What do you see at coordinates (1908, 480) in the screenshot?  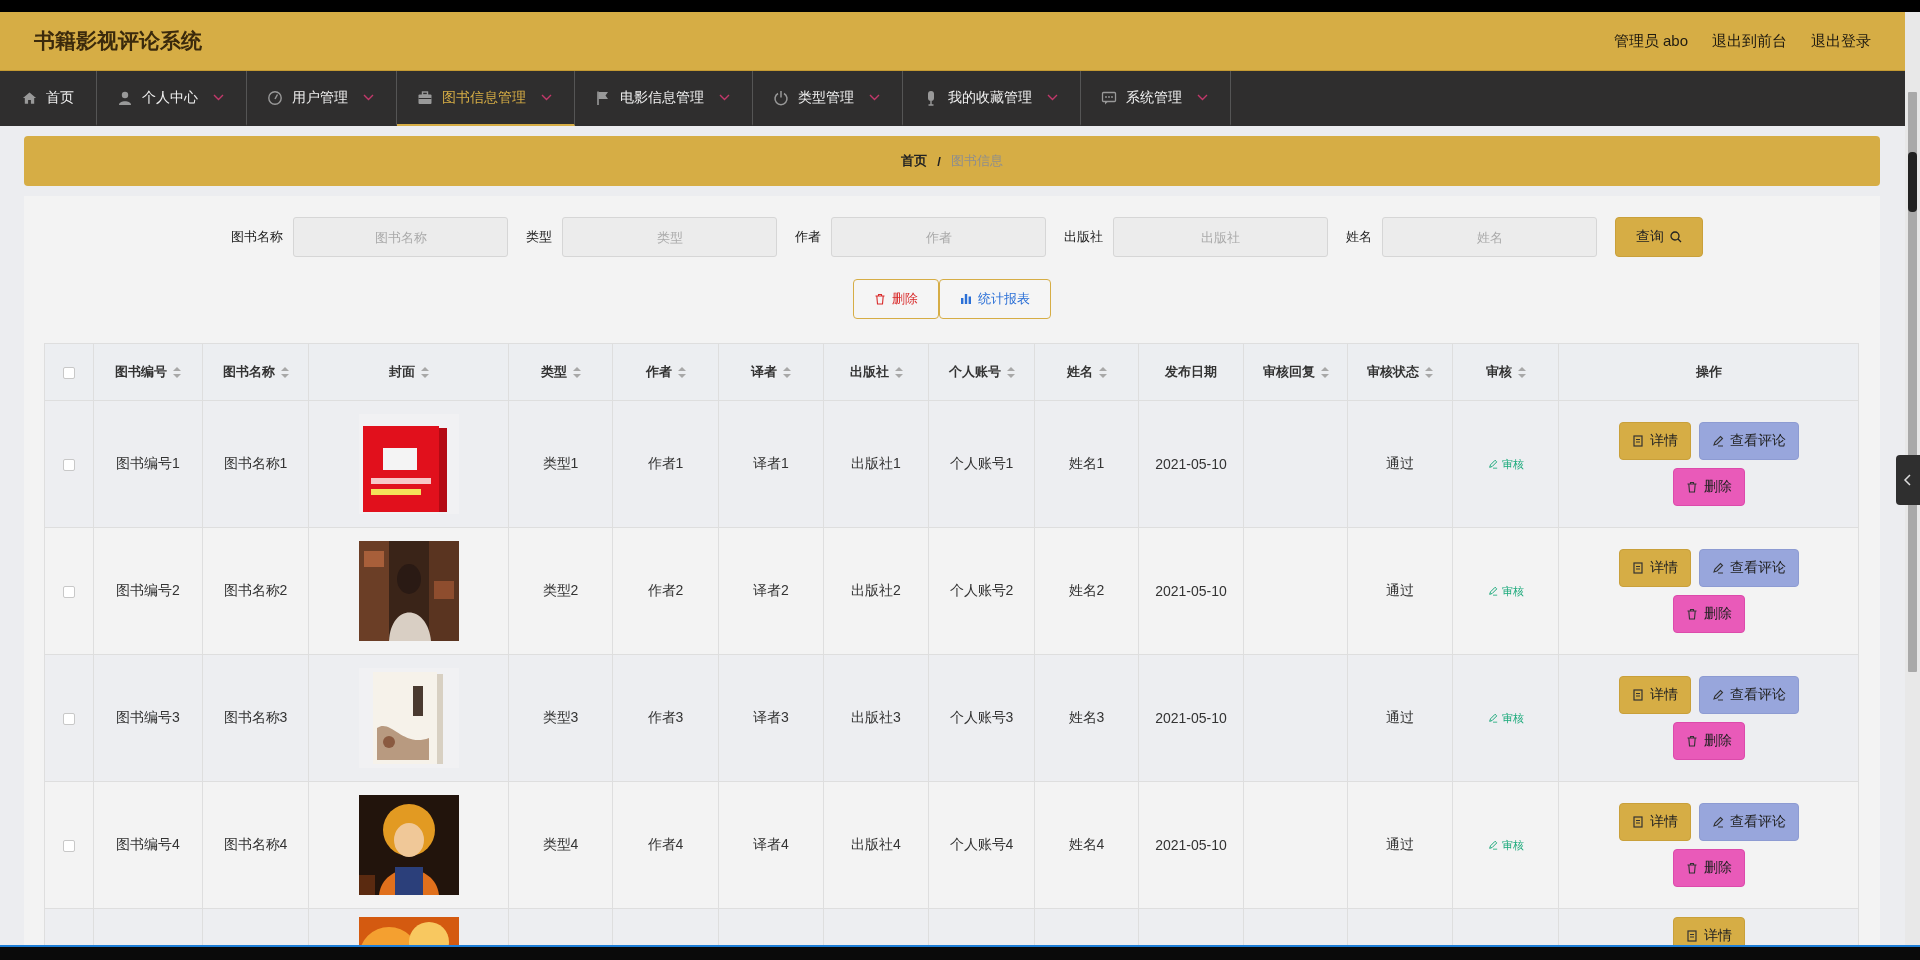 I see `collapse-tab` at bounding box center [1908, 480].